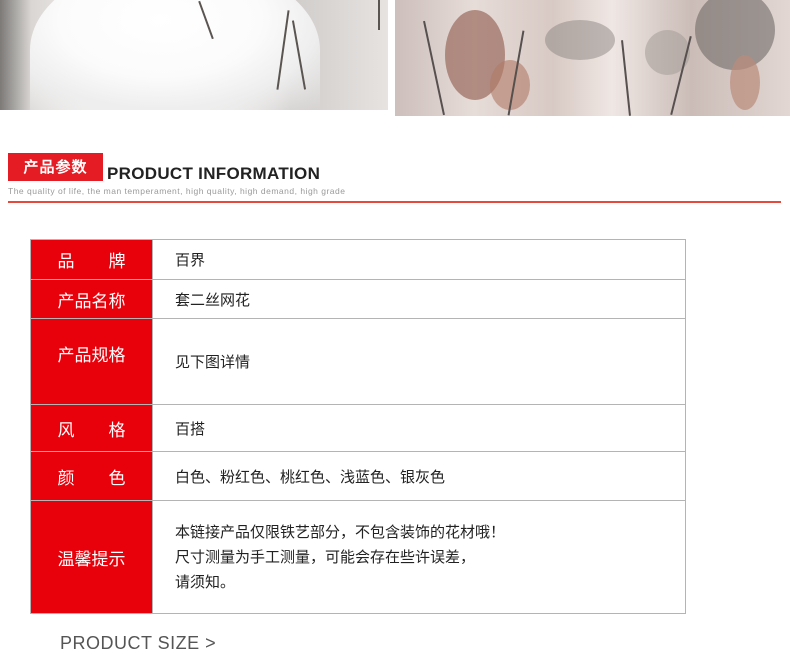 Image resolution: width=790 pixels, height=654 pixels. I want to click on style-label: 风格, so click(108, 430).